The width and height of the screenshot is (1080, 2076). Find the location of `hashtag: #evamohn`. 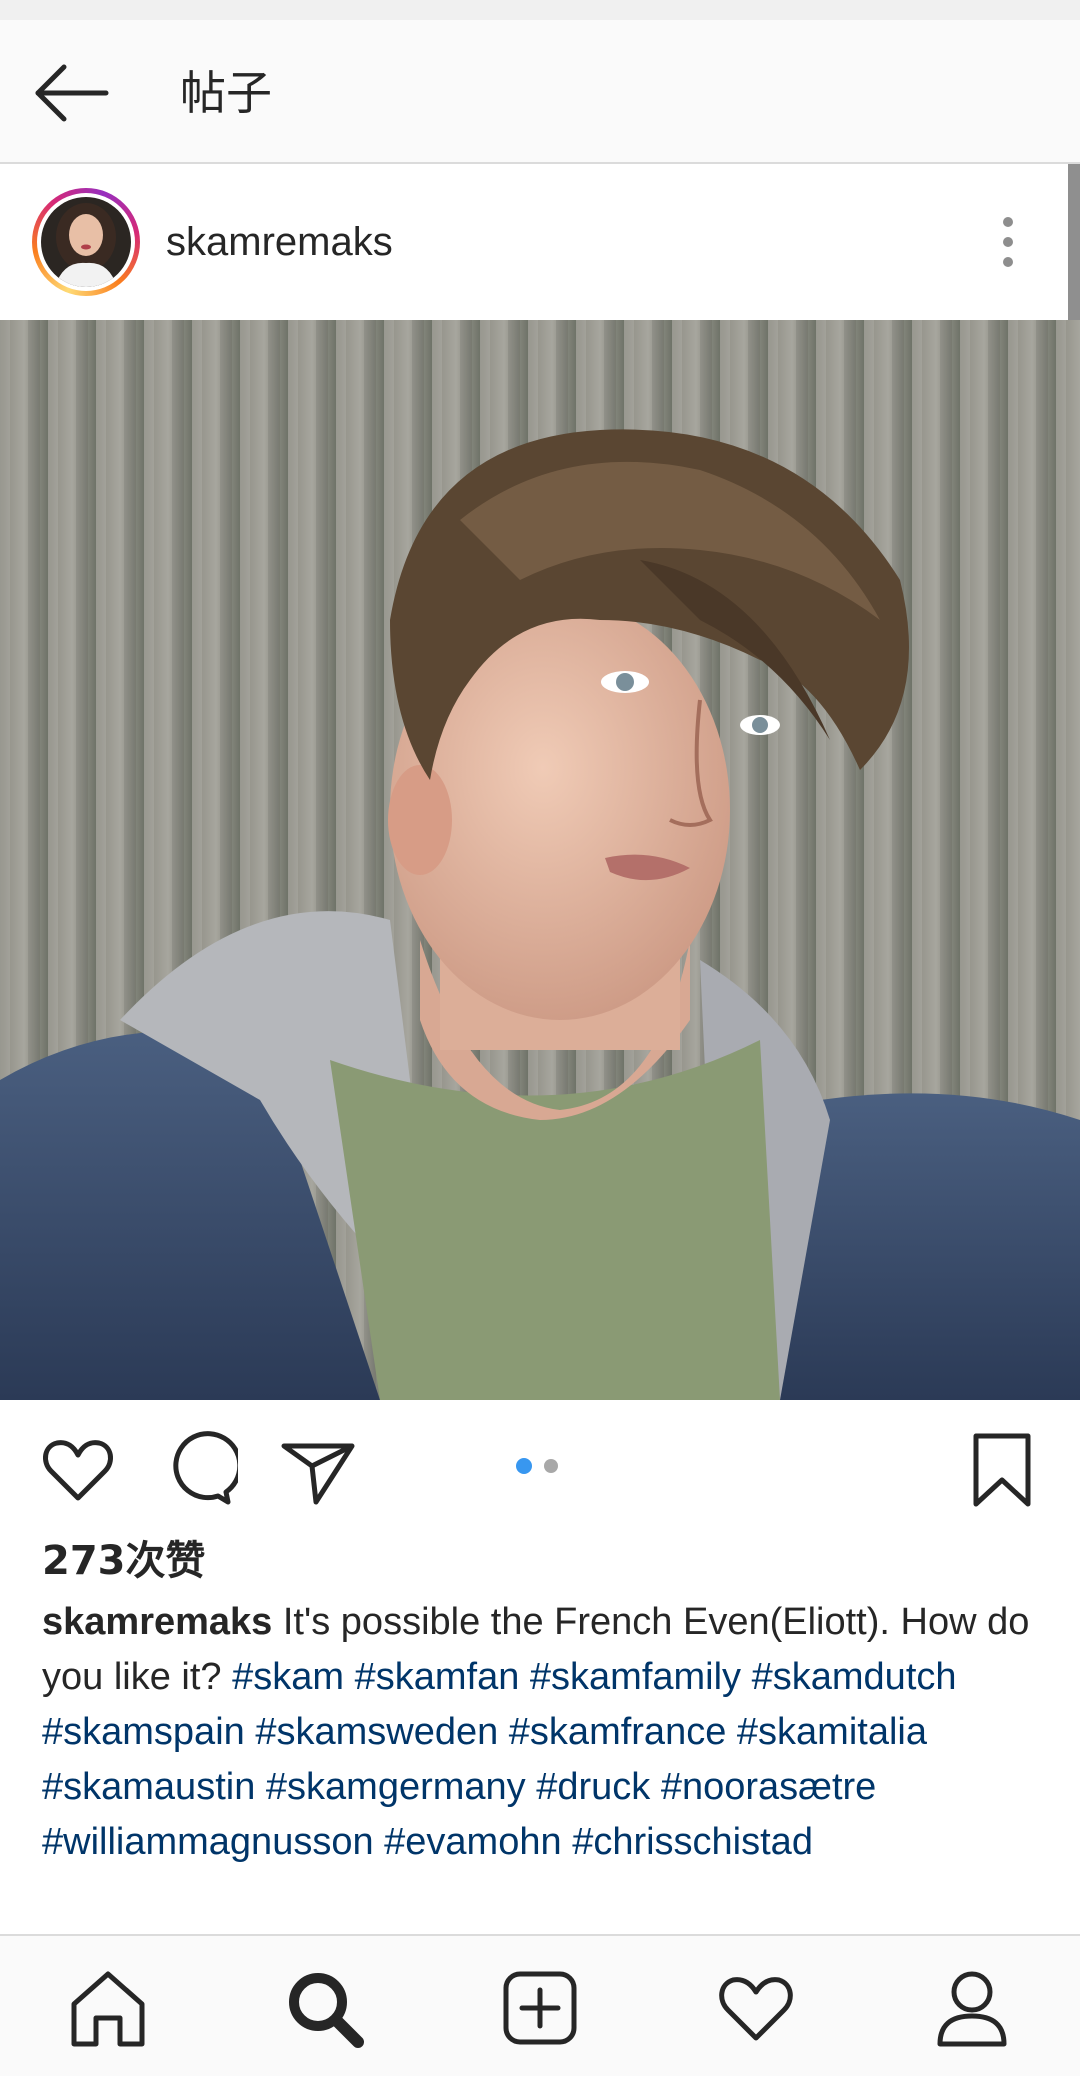

hashtag: #evamohn is located at coordinates (472, 1842).